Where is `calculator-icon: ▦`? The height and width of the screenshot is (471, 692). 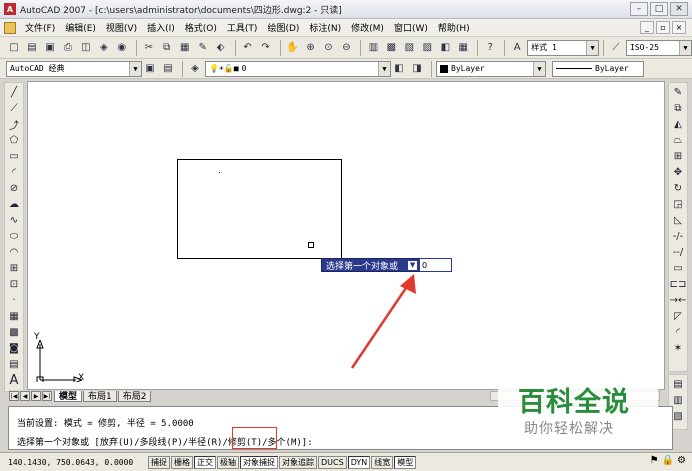
calculator-icon: ▦ is located at coordinates (463, 48).